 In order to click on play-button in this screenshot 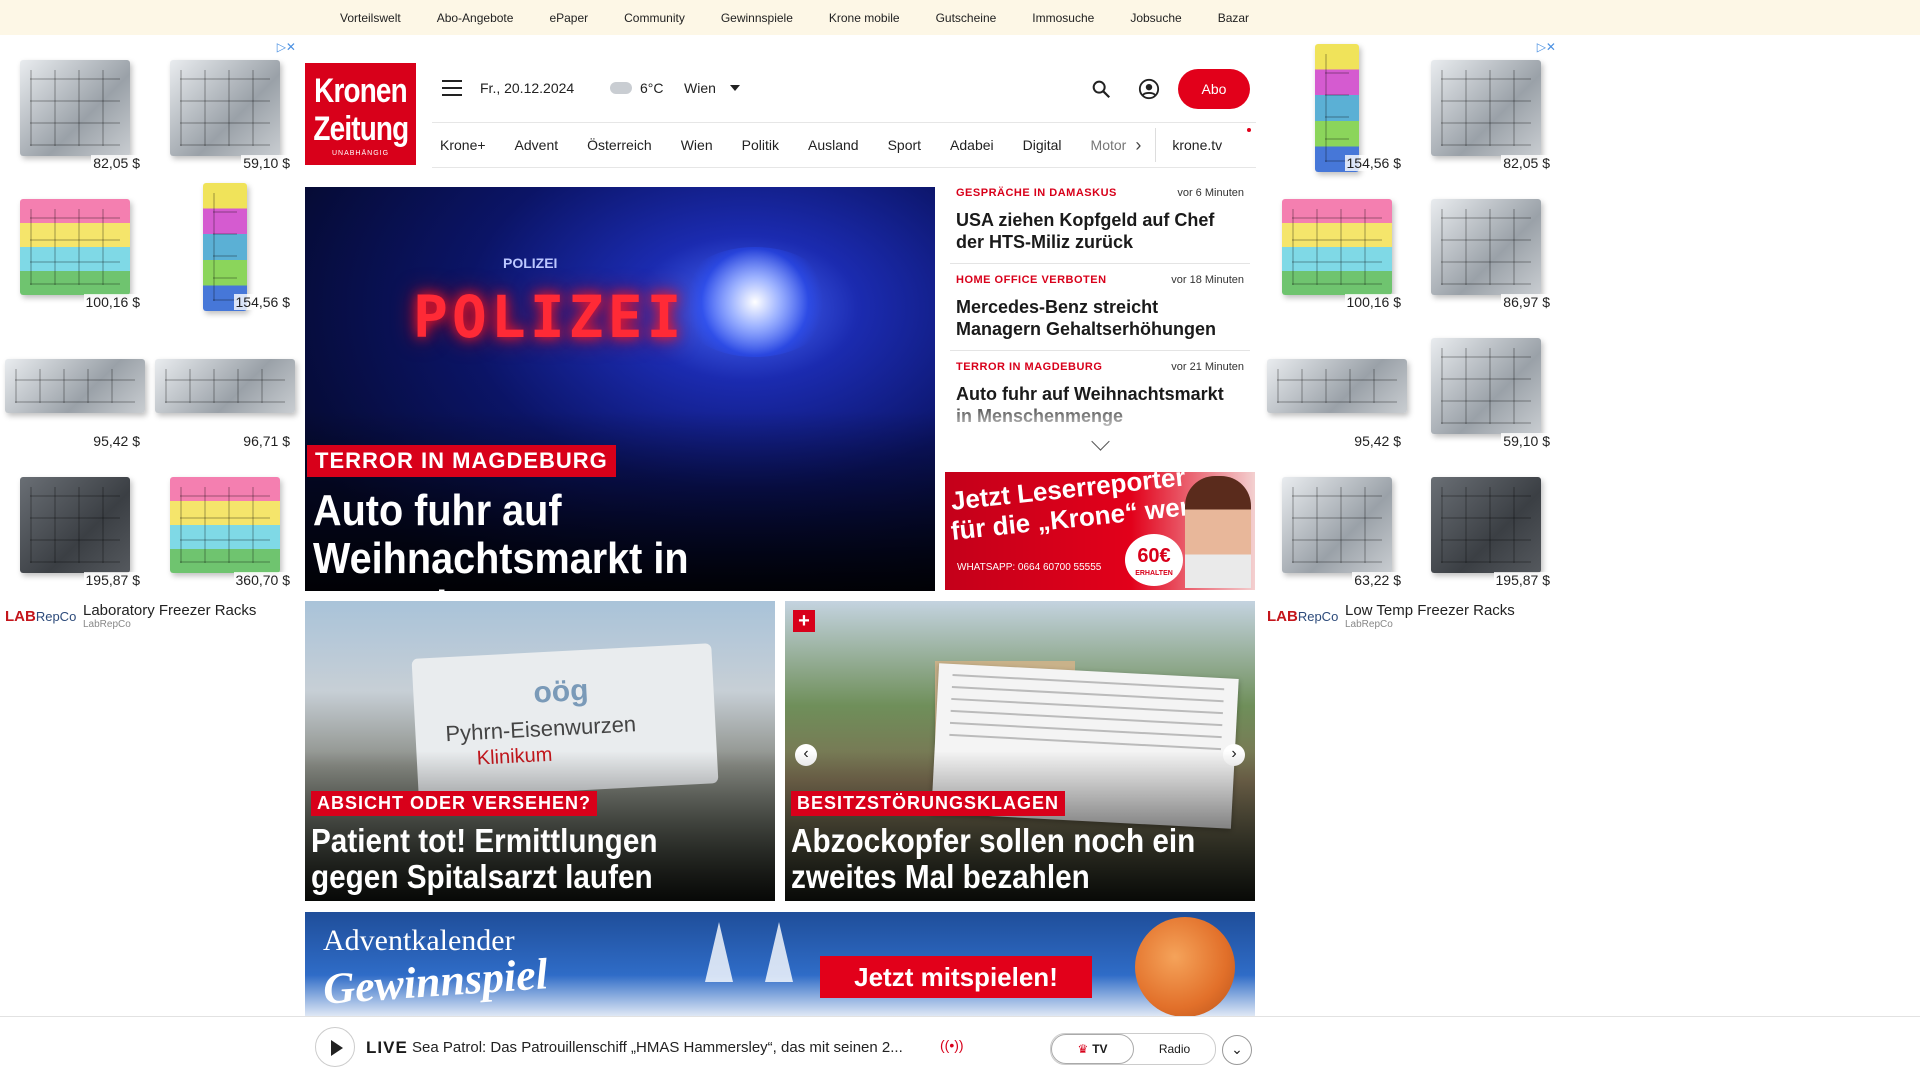, I will do `click(335, 1047)`.